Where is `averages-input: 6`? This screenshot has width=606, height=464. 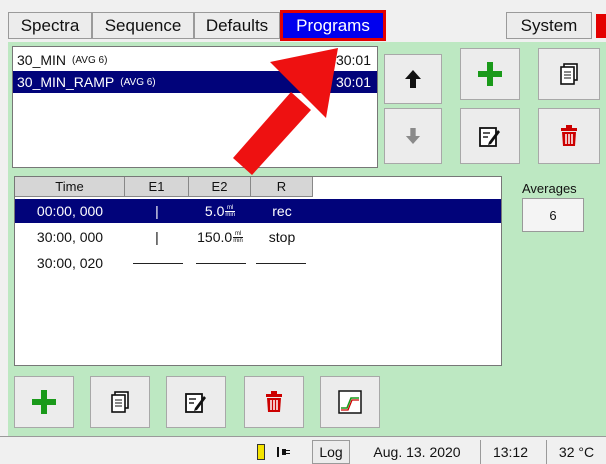
averages-input: 6 is located at coordinates (553, 215).